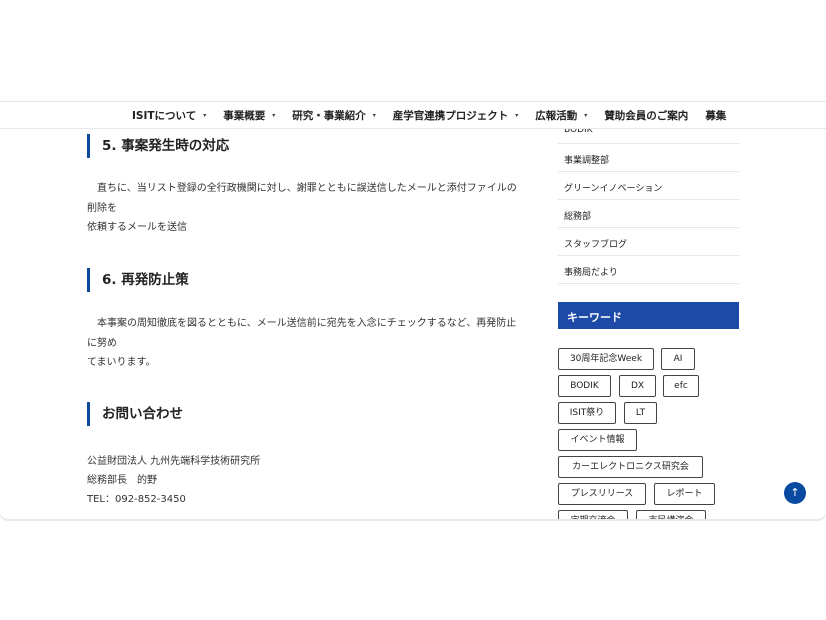  What do you see at coordinates (602, 494) in the screenshot?
I see `keyword-tag: プレスリリース` at bounding box center [602, 494].